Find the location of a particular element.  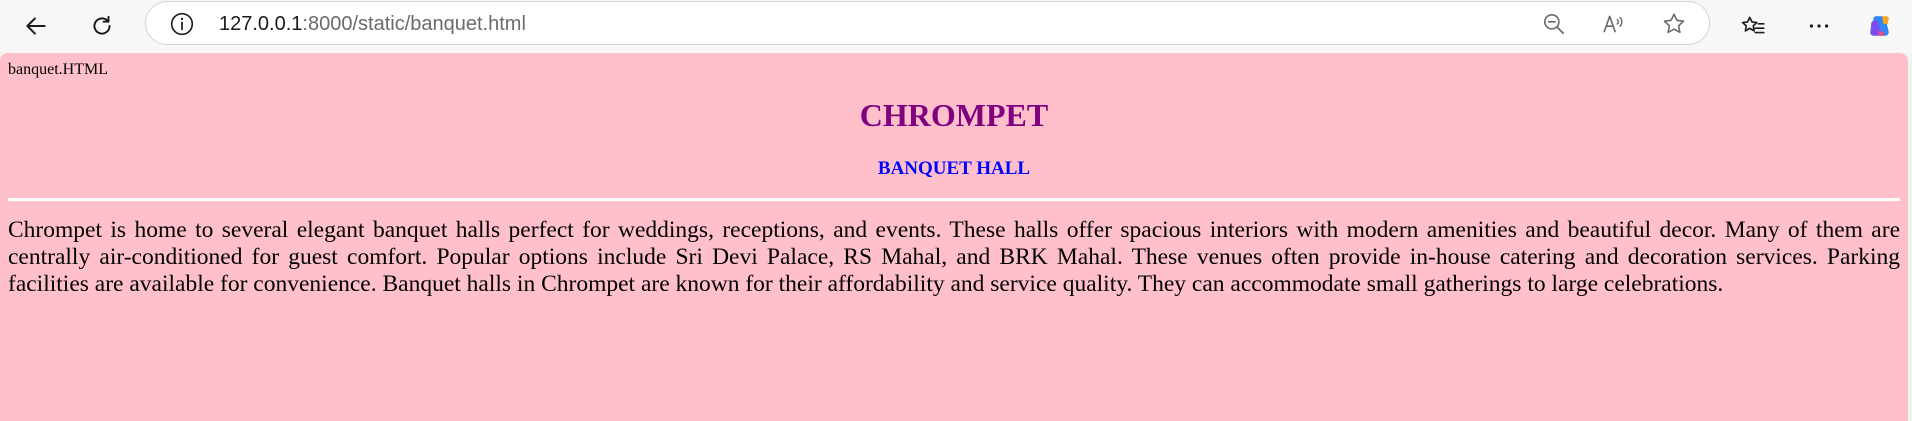

refresh-icon is located at coordinates (102, 25).